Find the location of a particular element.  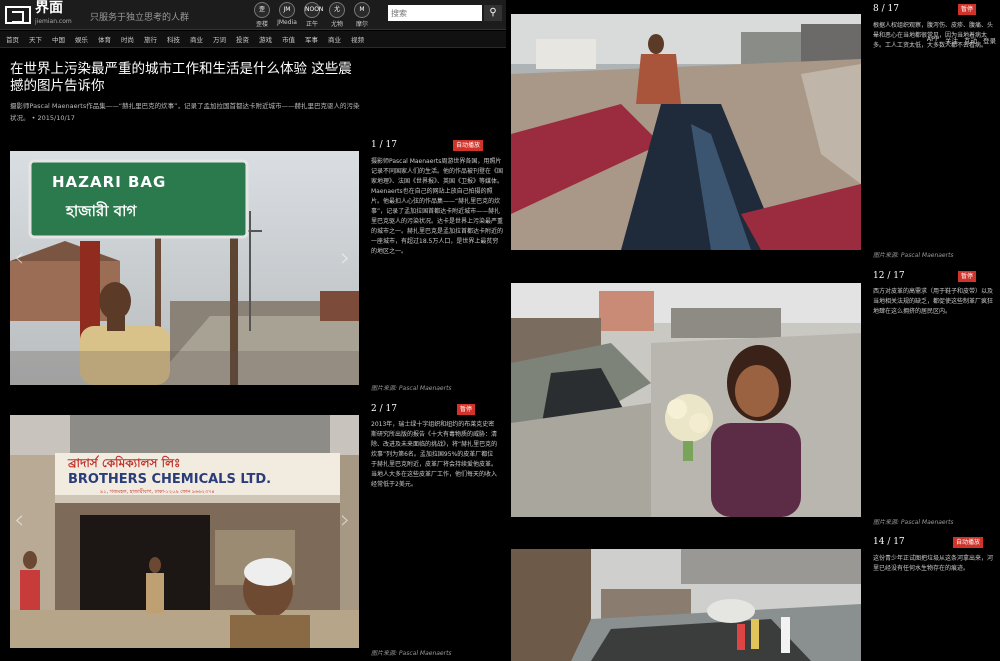

channel-waiLou: 歪歪楼 is located at coordinates (262, 15).